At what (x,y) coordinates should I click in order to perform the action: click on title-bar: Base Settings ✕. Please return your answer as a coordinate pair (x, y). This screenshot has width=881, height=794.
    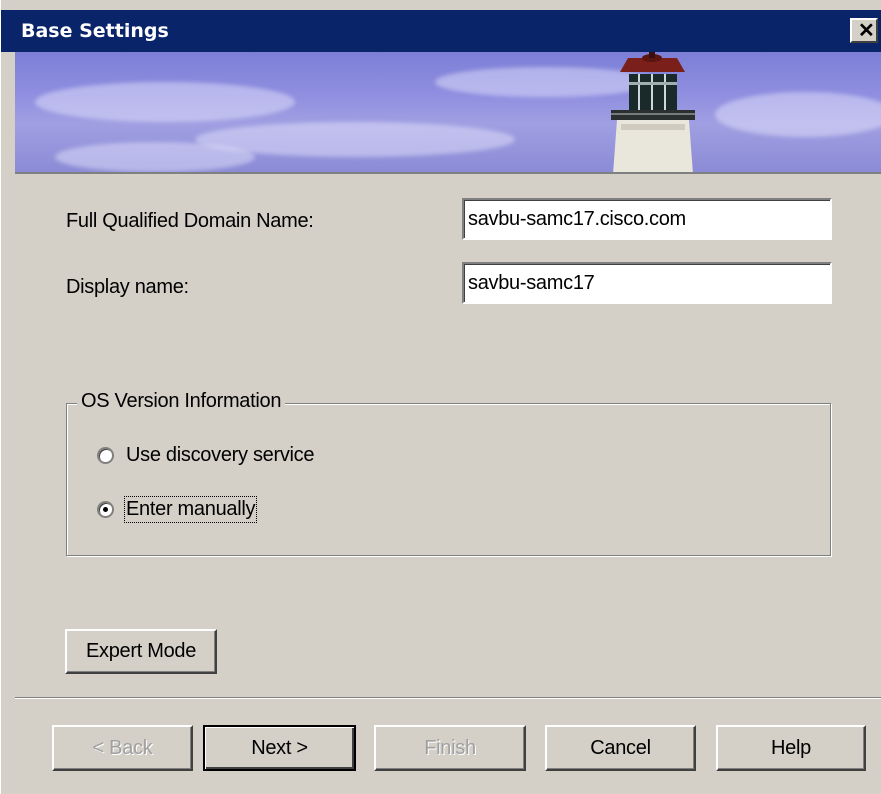
    Looking at the image, I should click on (441, 31).